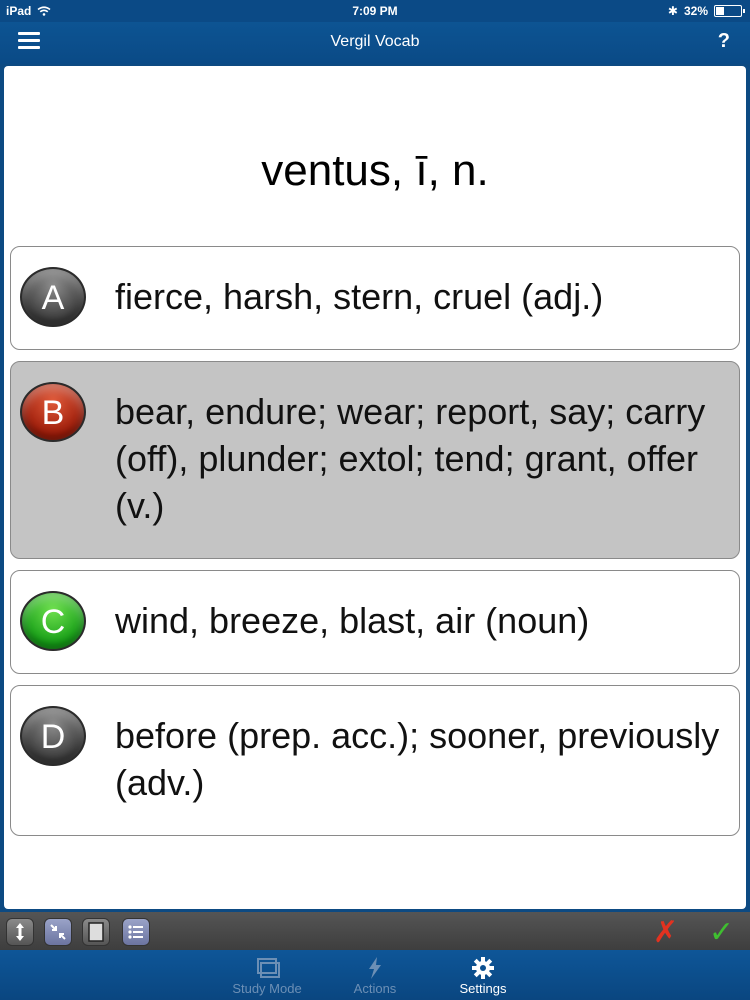 The image size is (750, 1000). Describe the element at coordinates (720, 11) in the screenshot. I see `battery-level` at that location.